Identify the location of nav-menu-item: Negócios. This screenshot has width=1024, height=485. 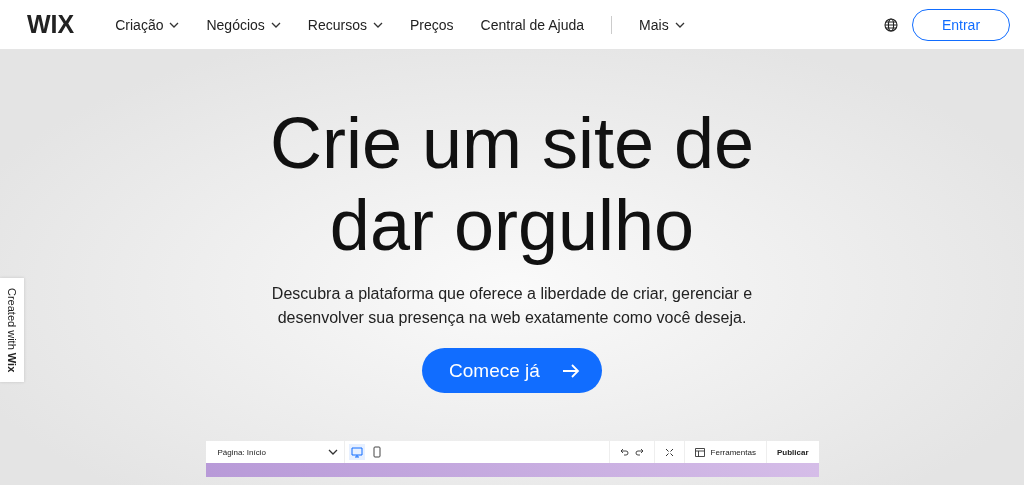
(243, 24).